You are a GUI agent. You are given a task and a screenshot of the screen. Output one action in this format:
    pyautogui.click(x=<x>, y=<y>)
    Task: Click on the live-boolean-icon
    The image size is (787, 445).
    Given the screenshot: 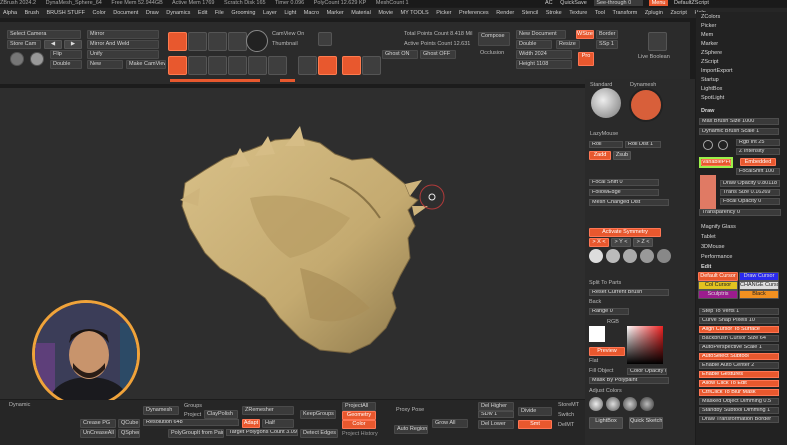 What is the action you would take?
    pyautogui.click(x=657, y=41)
    